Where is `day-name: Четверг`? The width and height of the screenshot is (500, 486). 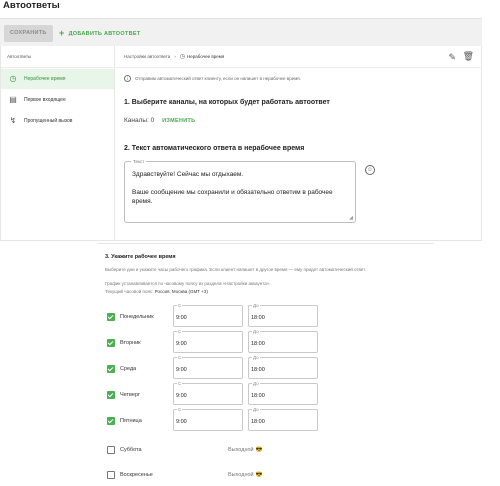
day-name: Четверг is located at coordinates (130, 395).